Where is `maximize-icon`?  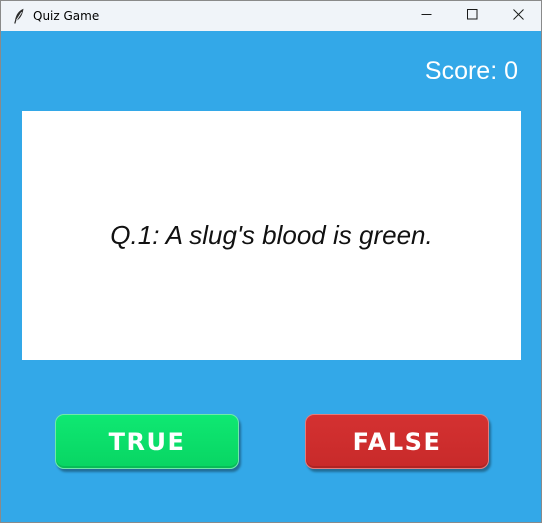
maximize-icon is located at coordinates (472, 16).